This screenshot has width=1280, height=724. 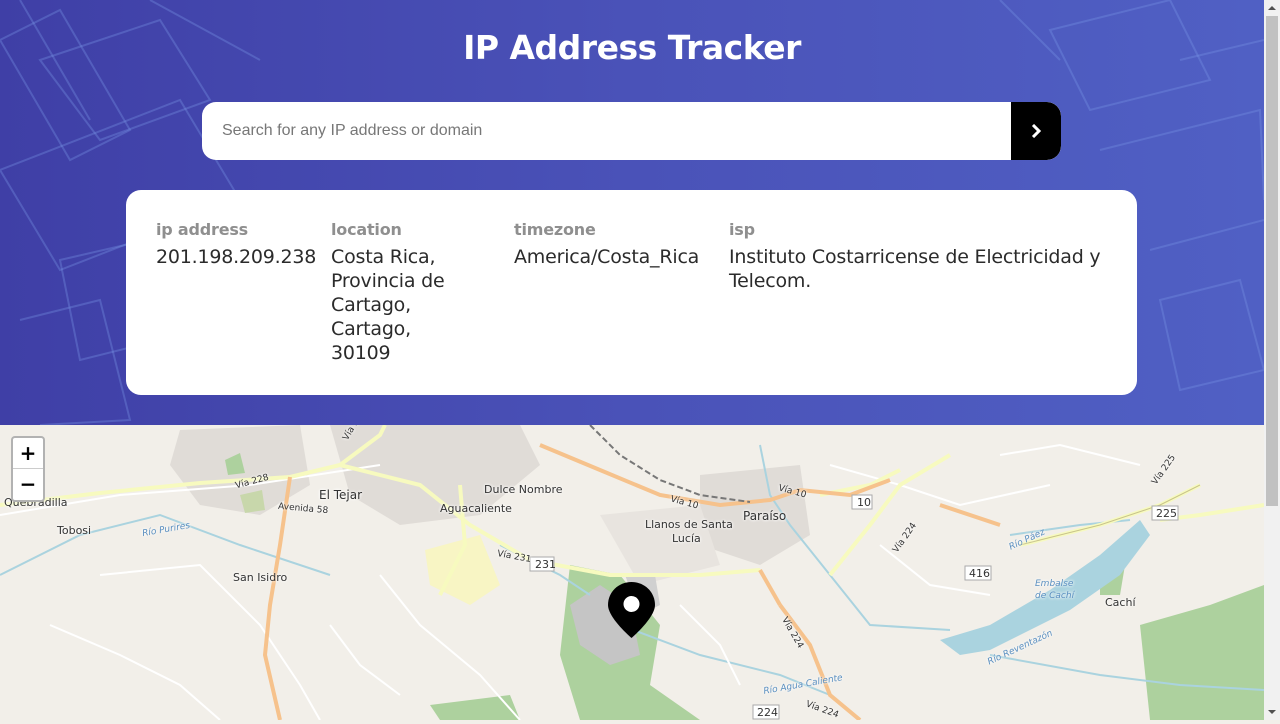 I want to click on timezone-section: timezone America/Costa_Rica, so click(x=606, y=244).